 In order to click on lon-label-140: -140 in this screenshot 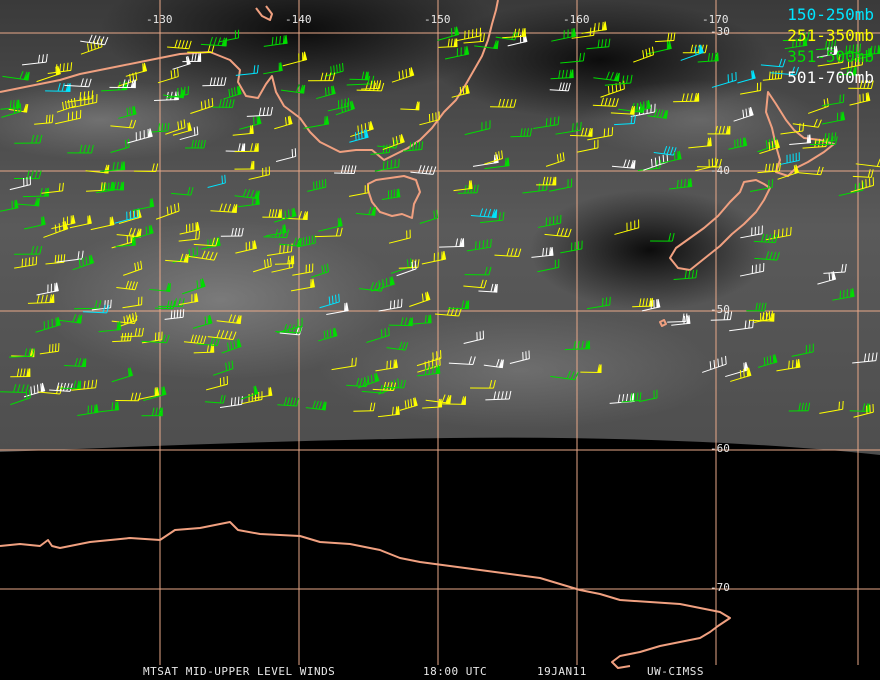, I will do `click(298, 19)`.